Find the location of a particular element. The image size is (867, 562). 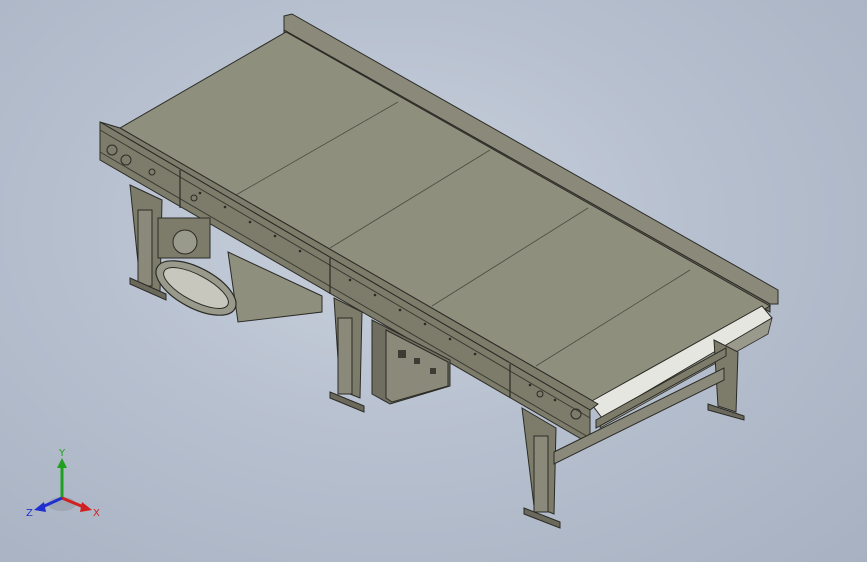

support-leg-middle is located at coordinates (347, 355).